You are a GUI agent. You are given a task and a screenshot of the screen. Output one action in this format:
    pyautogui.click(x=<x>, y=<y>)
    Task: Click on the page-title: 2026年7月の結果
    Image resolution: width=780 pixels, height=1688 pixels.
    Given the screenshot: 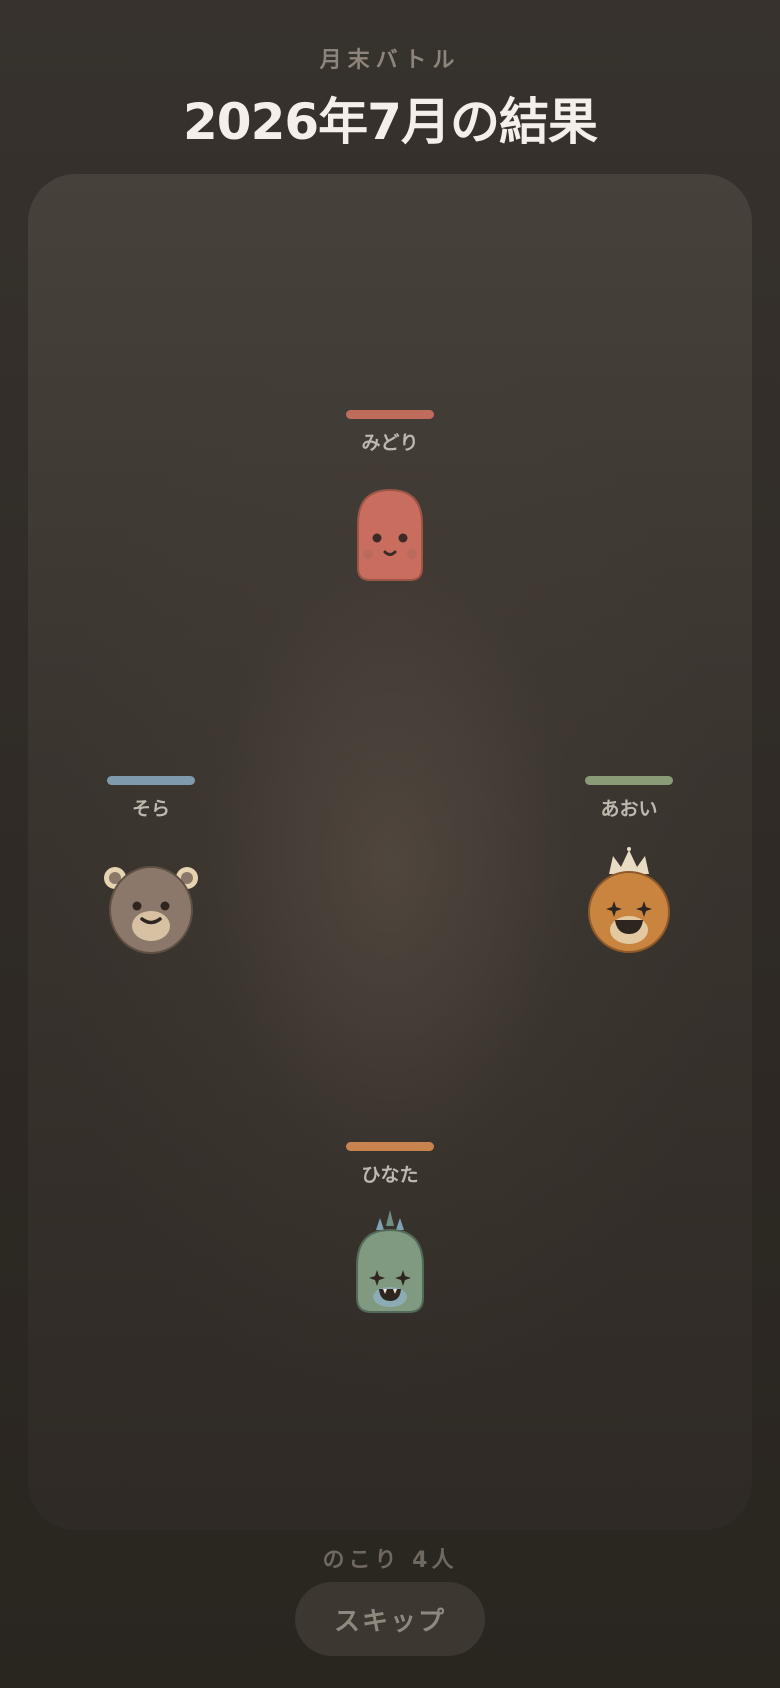 What is the action you would take?
    pyautogui.click(x=390, y=122)
    